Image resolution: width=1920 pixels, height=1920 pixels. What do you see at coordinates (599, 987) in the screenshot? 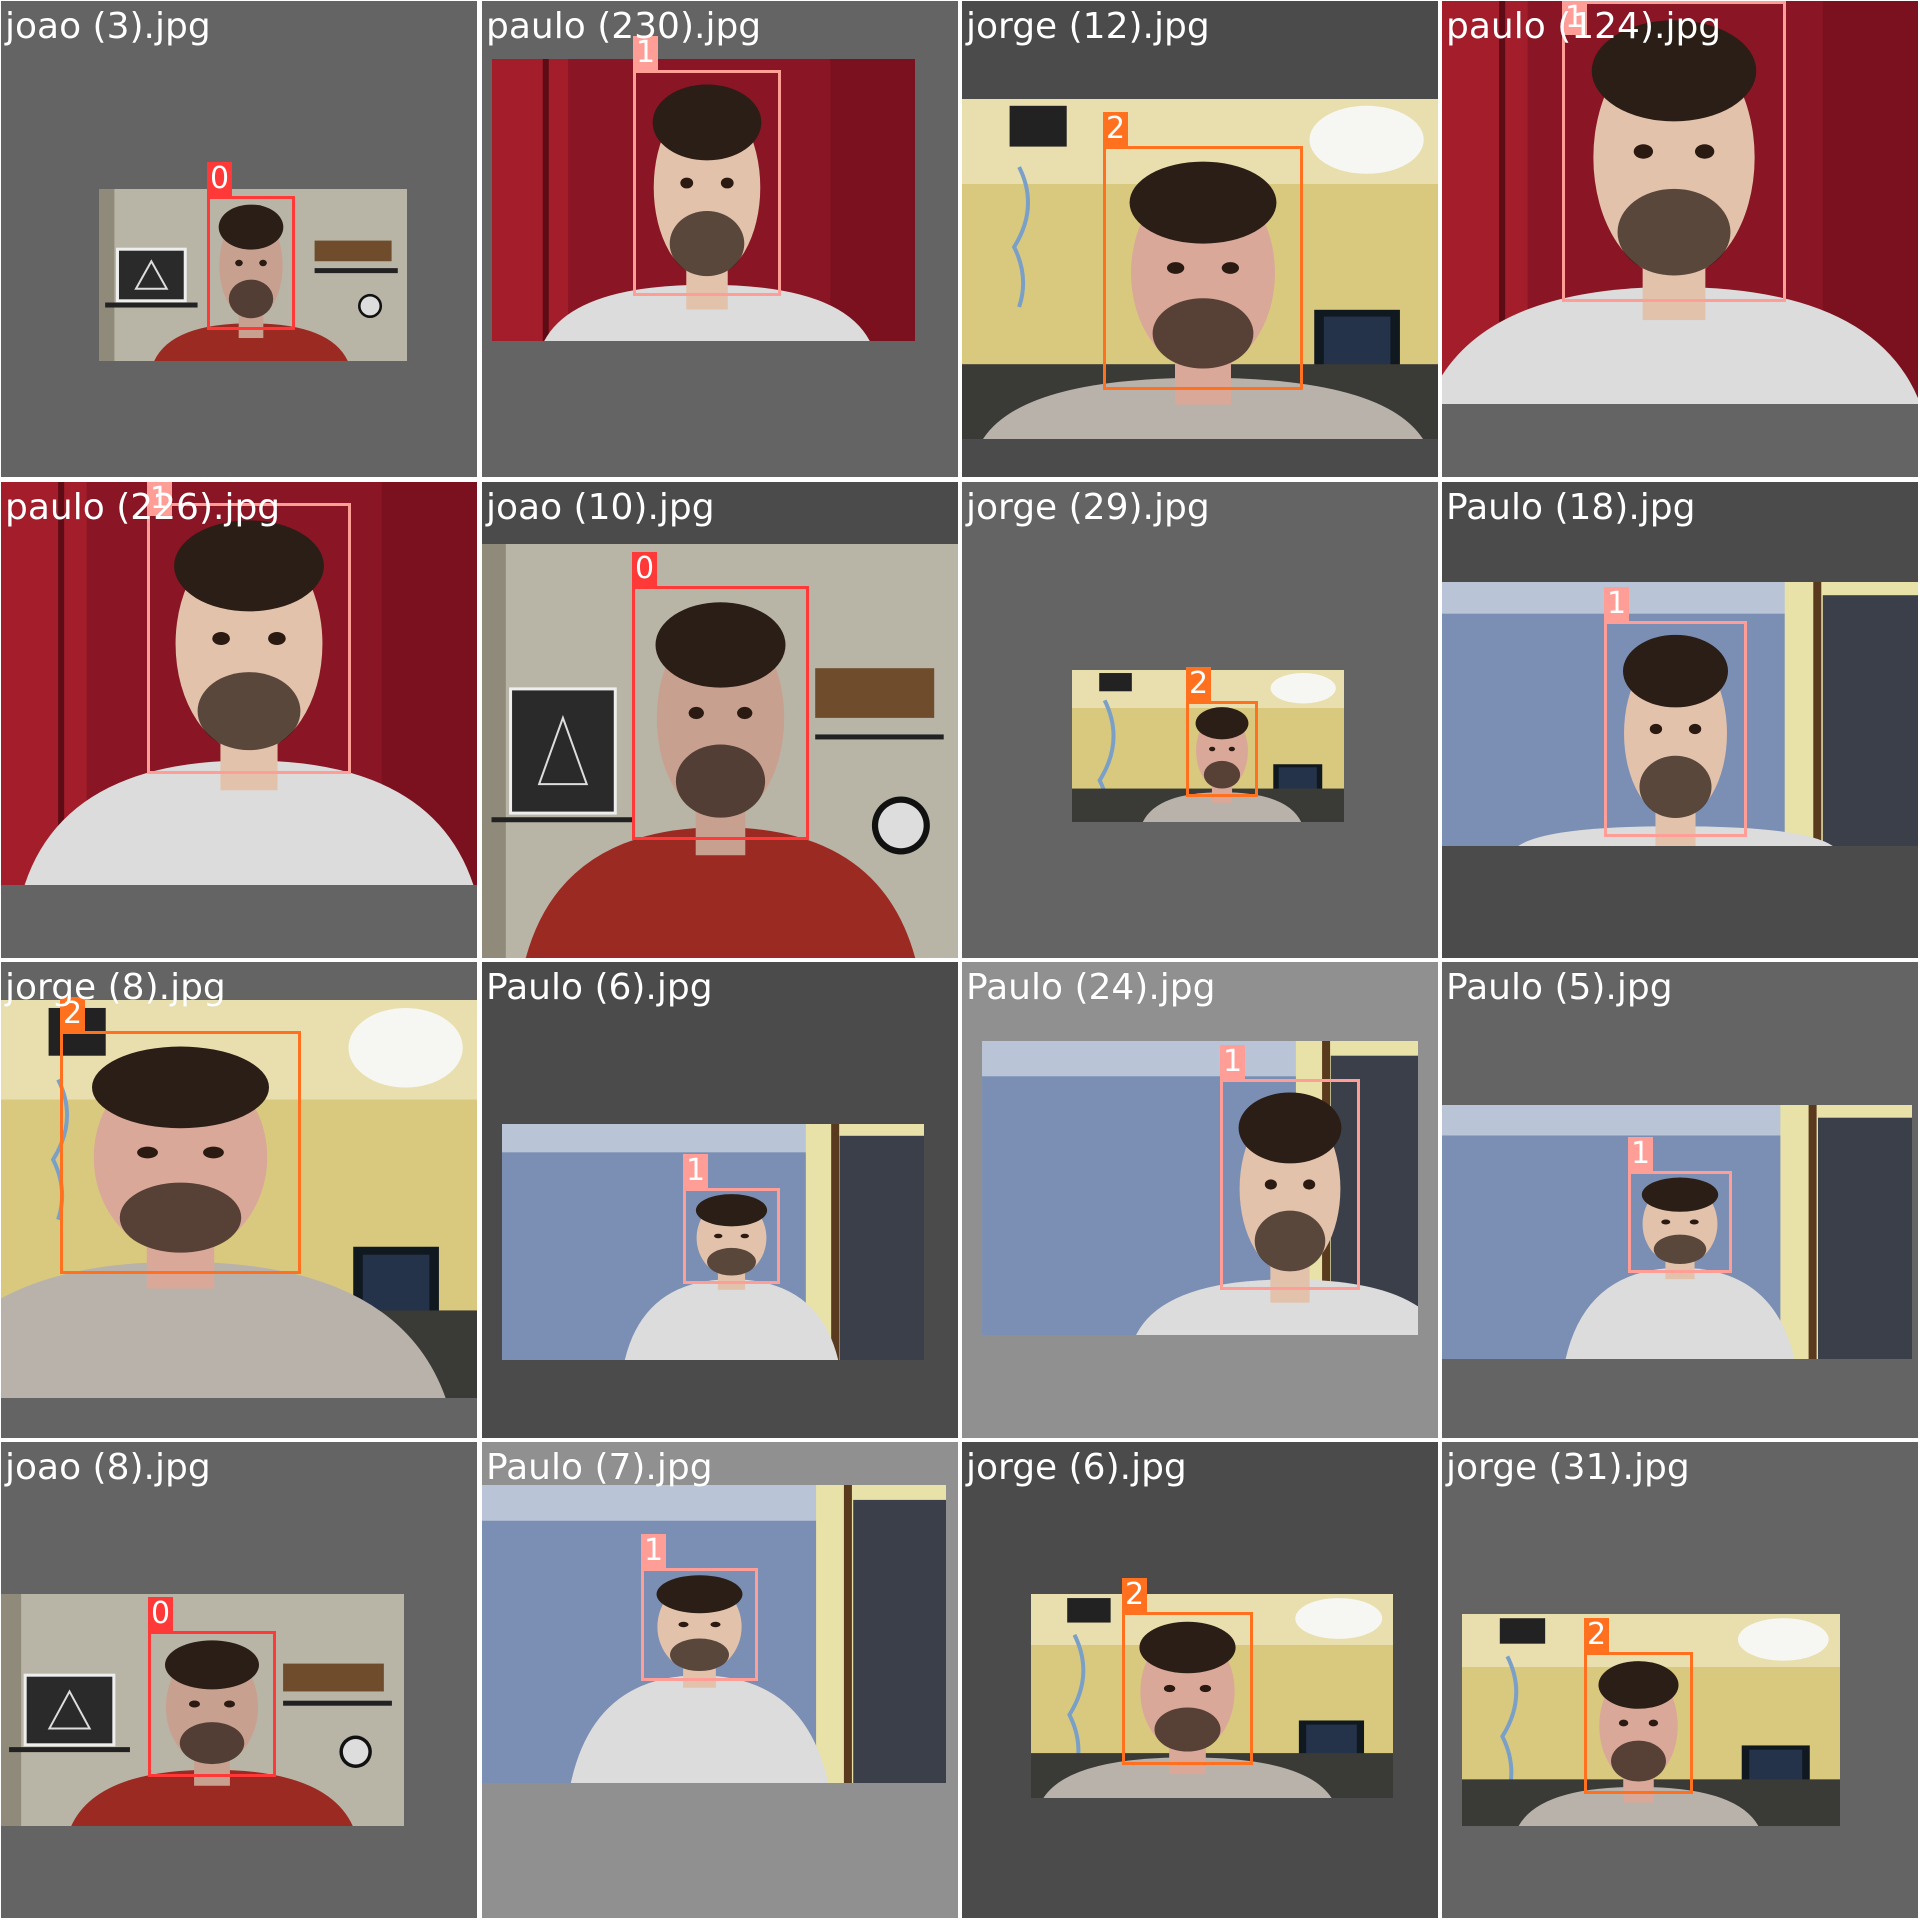
I see `file-name: Paulo (6).jpg` at bounding box center [599, 987].